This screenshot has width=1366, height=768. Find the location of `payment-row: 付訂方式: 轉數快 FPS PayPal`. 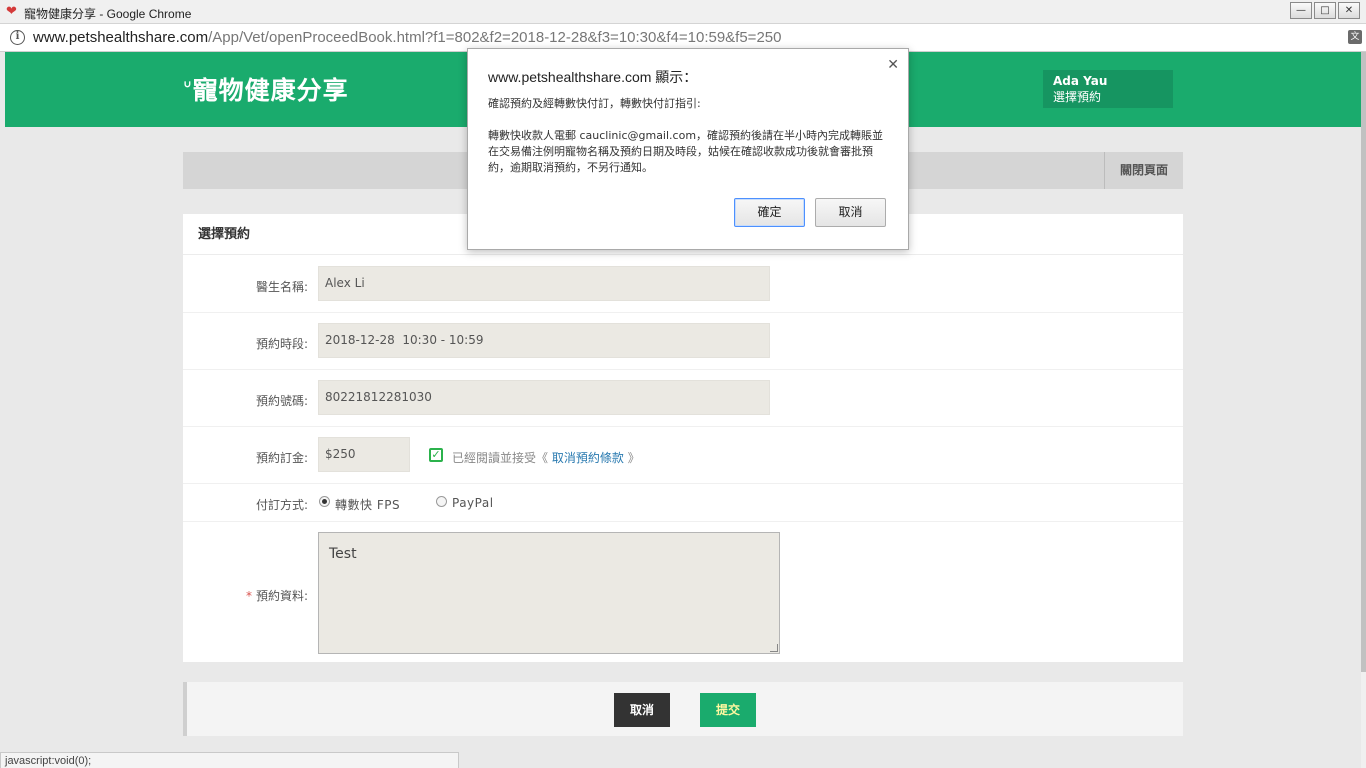

payment-row: 付訂方式: 轉數快 FPS PayPal is located at coordinates (683, 503).